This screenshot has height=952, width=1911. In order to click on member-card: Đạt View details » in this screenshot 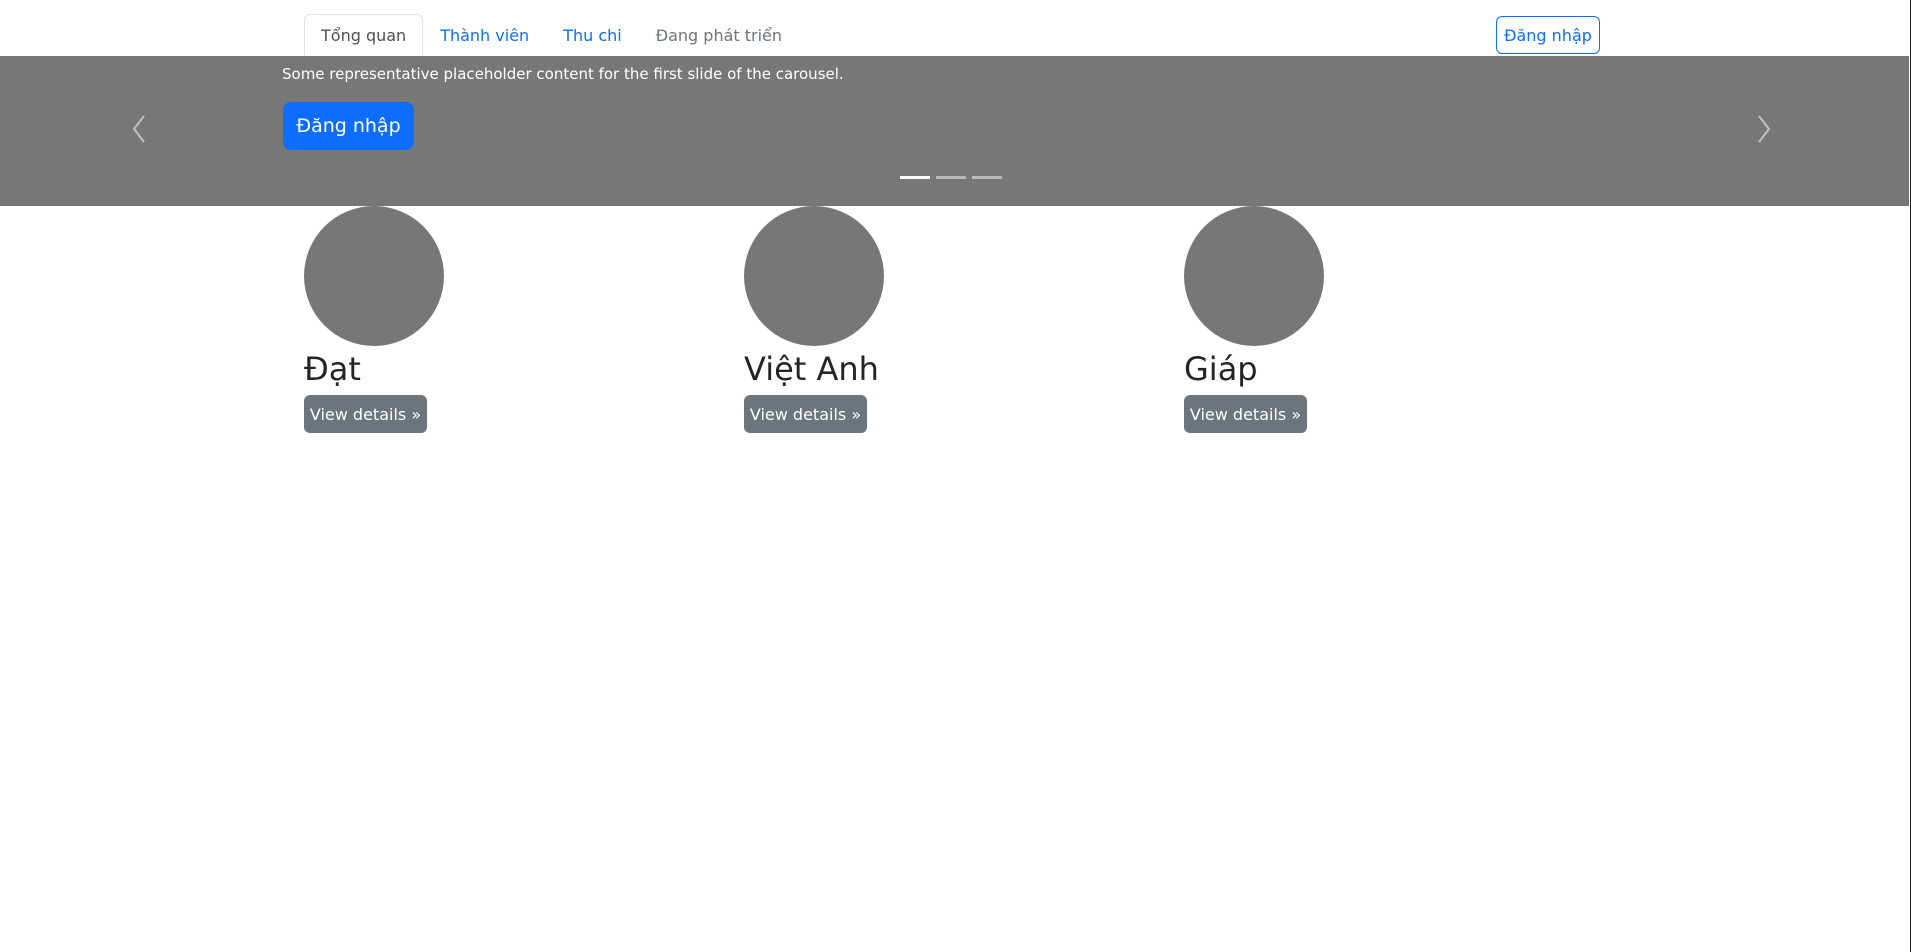, I will do `click(434, 320)`.